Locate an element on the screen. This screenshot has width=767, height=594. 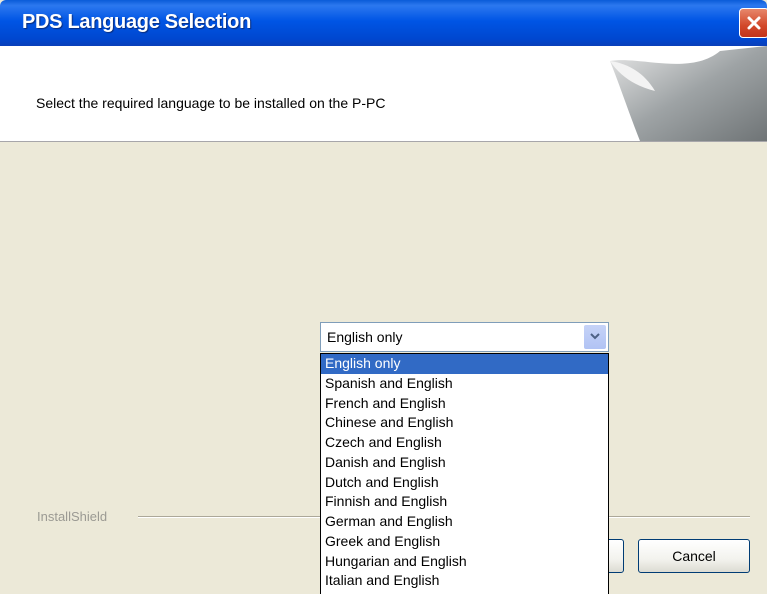
cancel-button: Cancel is located at coordinates (694, 556).